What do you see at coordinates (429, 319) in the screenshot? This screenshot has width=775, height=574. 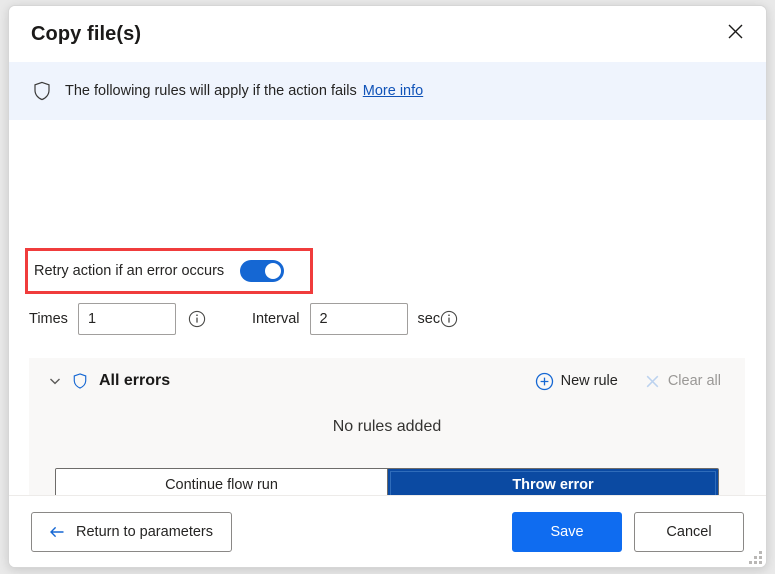 I see `interval-unit-label: sec` at bounding box center [429, 319].